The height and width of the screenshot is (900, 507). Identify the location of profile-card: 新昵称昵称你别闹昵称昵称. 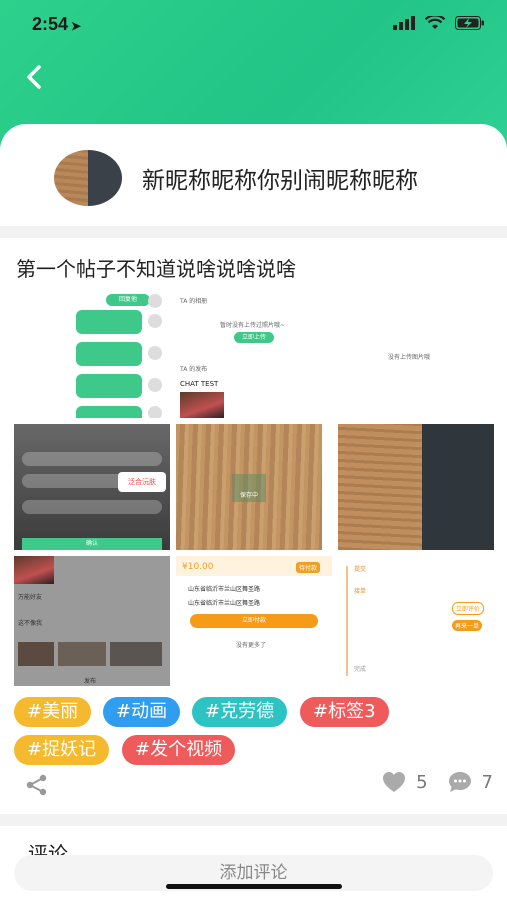
(253, 175).